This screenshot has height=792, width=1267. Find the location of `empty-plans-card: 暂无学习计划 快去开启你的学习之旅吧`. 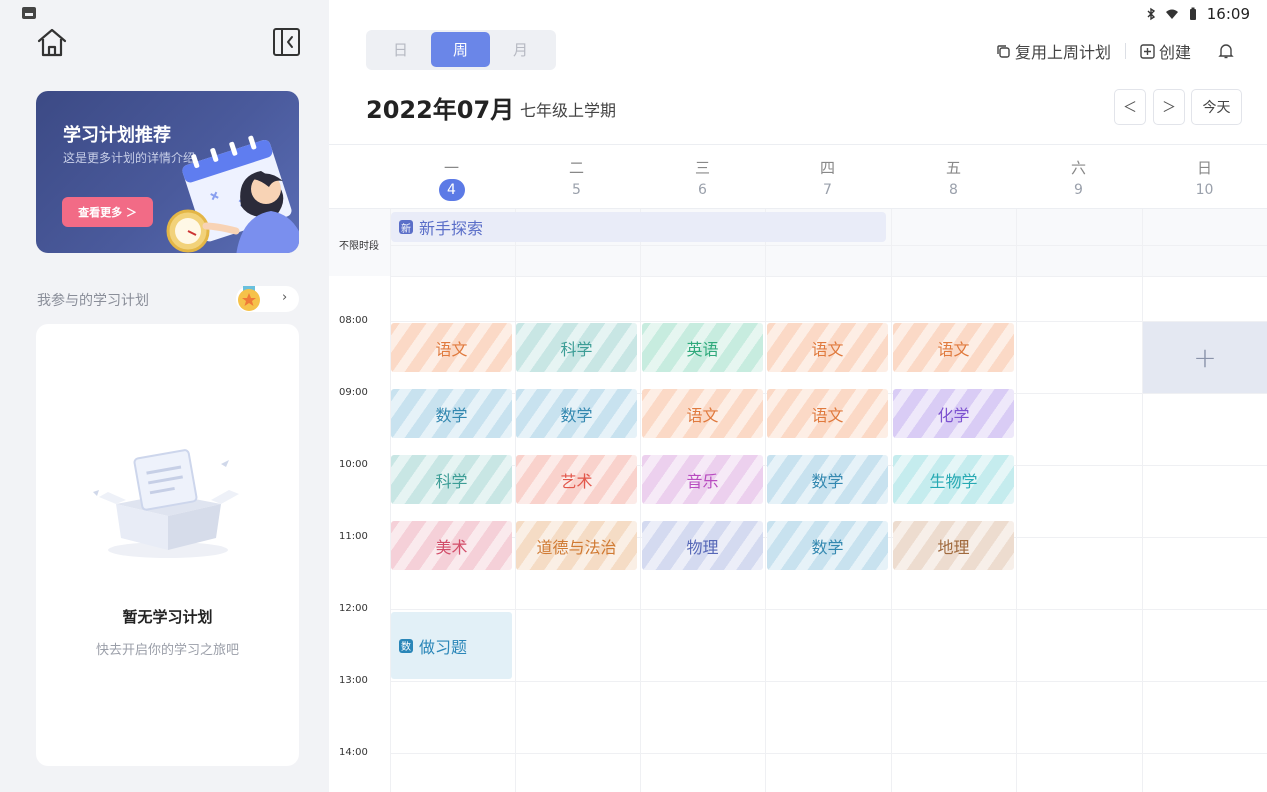

empty-plans-card: 暂无学习计划 快去开启你的学习之旅吧 is located at coordinates (167, 545).